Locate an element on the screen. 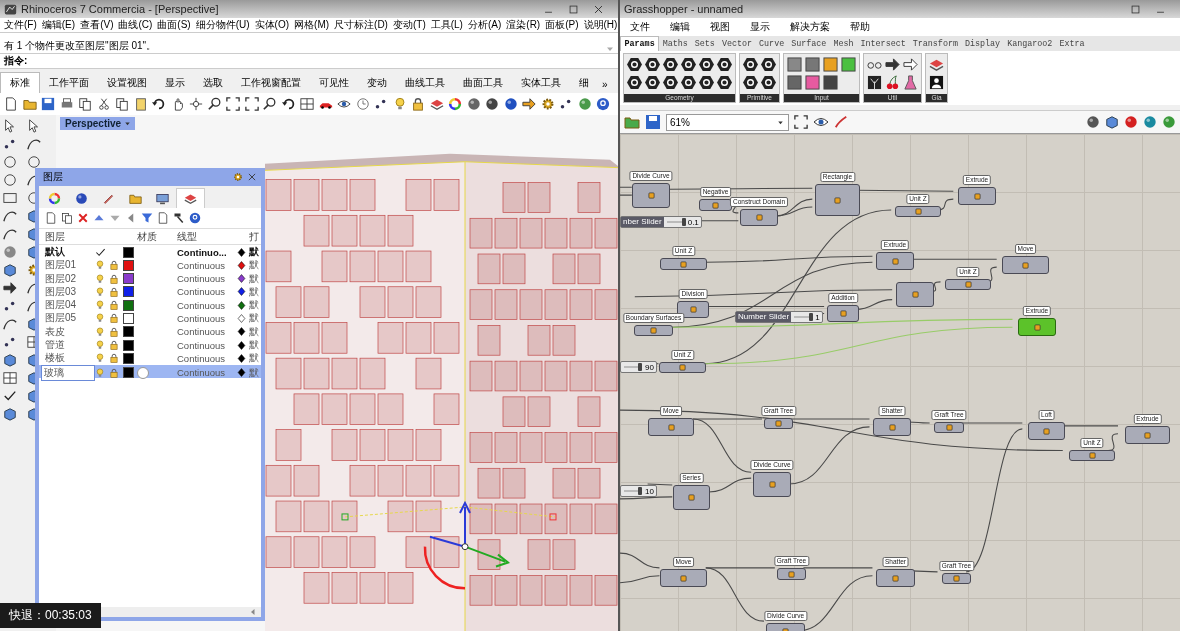 The height and width of the screenshot is (631, 1180). toolbar-tab: 变动 is located at coordinates (377, 83).